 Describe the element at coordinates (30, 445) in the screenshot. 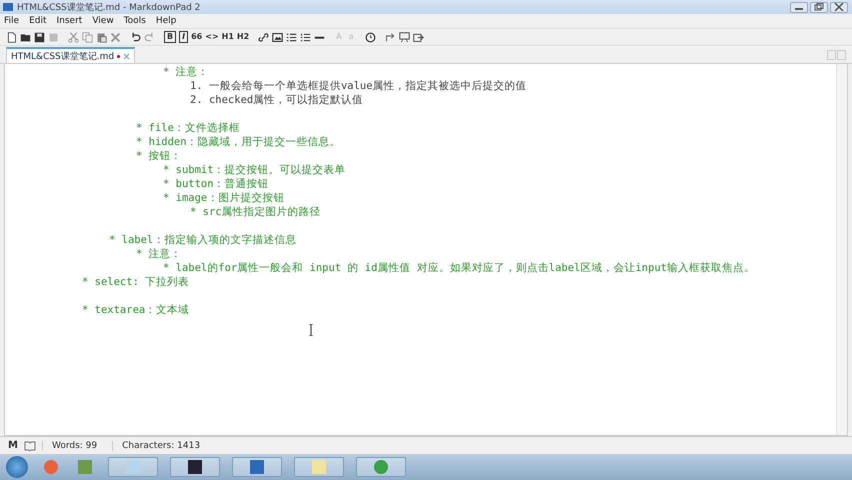

I see `book-icon` at that location.